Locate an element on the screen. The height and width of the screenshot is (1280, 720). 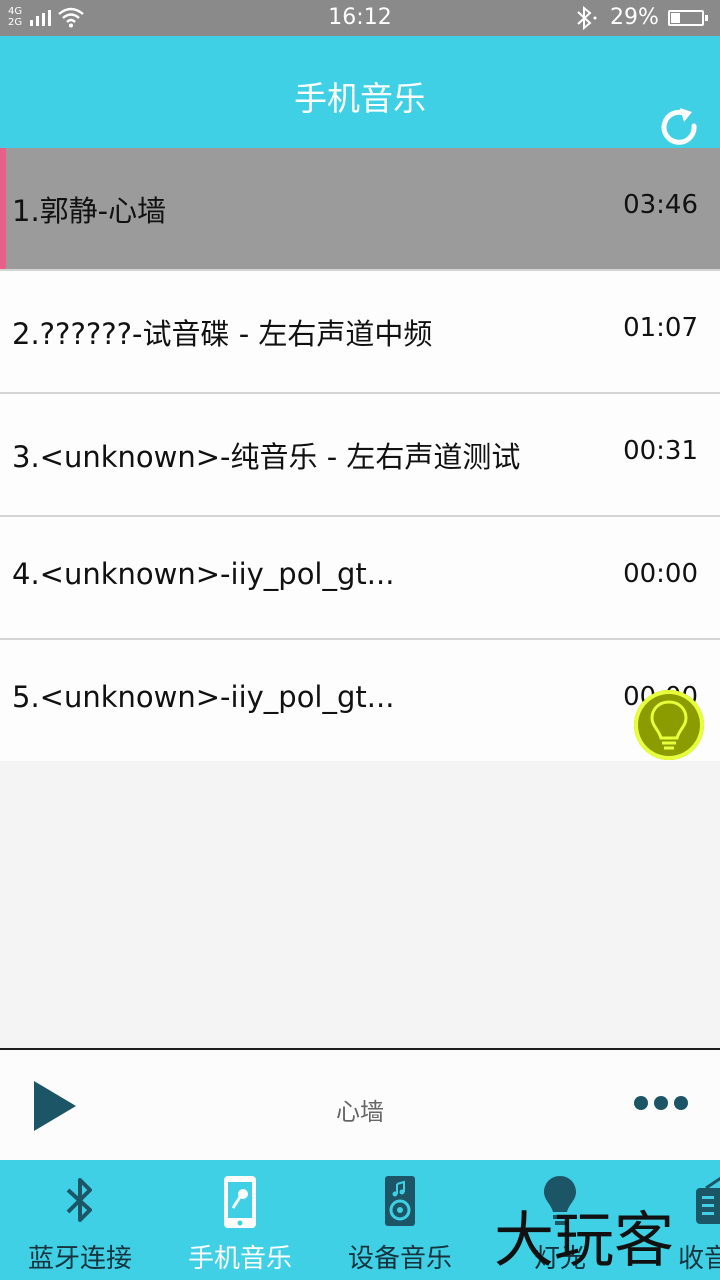
mini-player: 心墙 is located at coordinates (360, 1105).